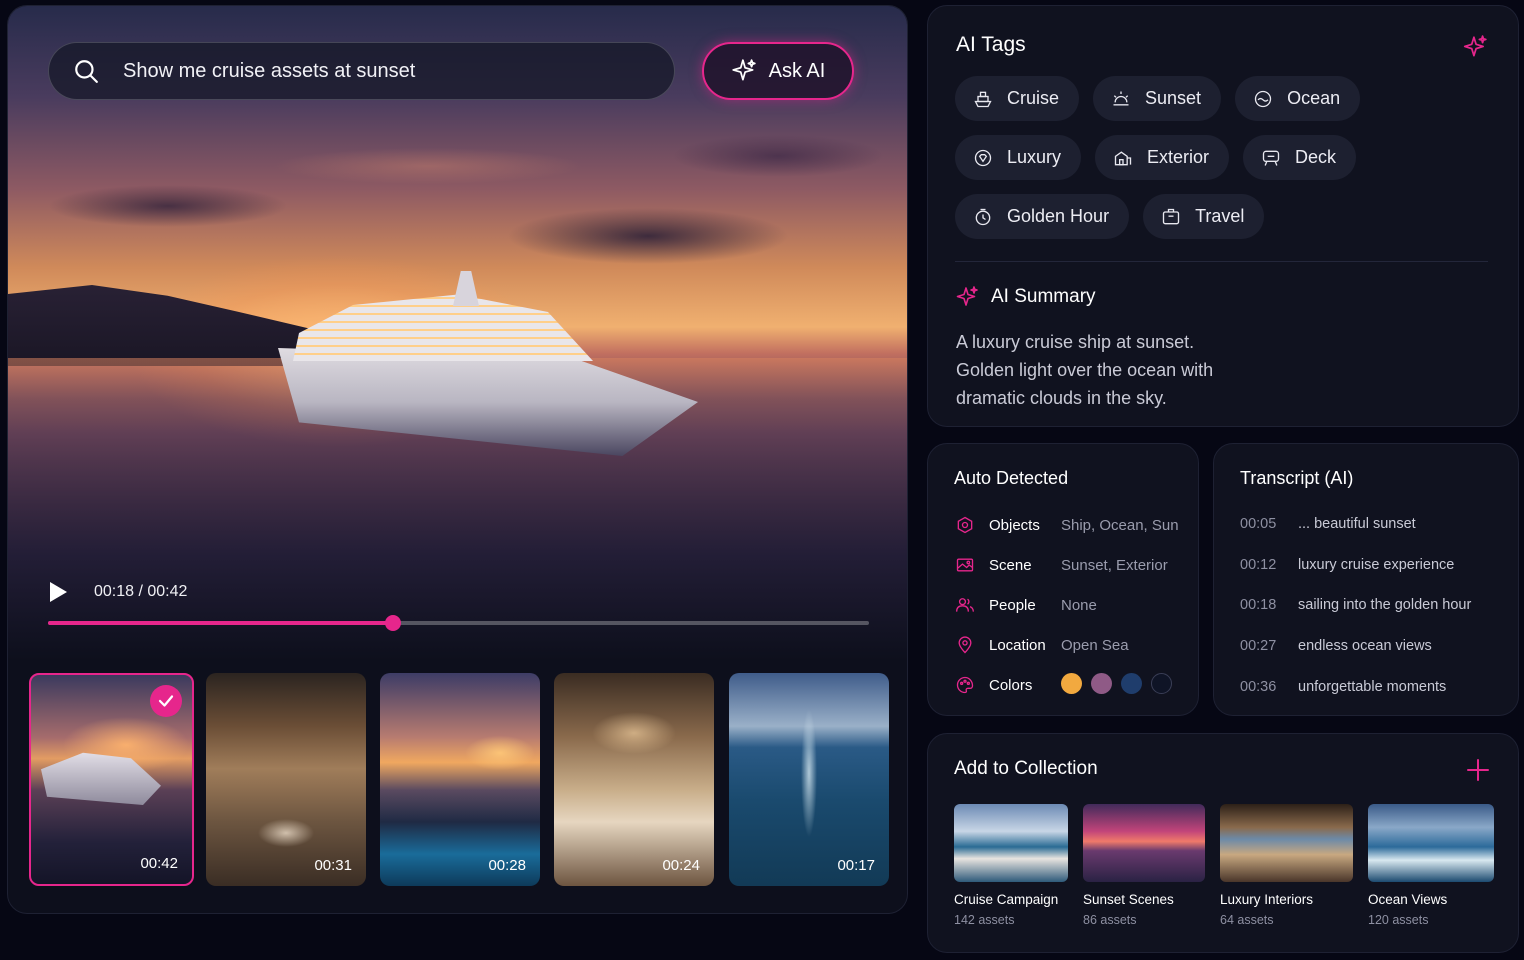  I want to click on tag-label: Sunset, so click(1173, 98).